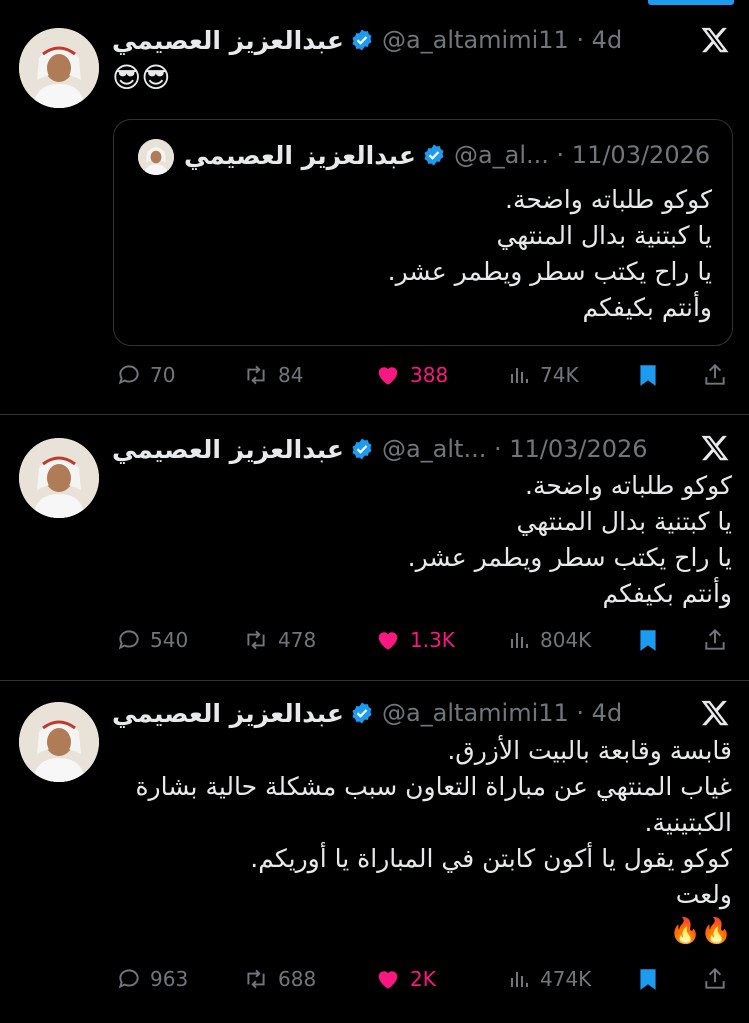 This screenshot has width=749, height=1023. What do you see at coordinates (405, 979) in the screenshot?
I see `like-button: 2K` at bounding box center [405, 979].